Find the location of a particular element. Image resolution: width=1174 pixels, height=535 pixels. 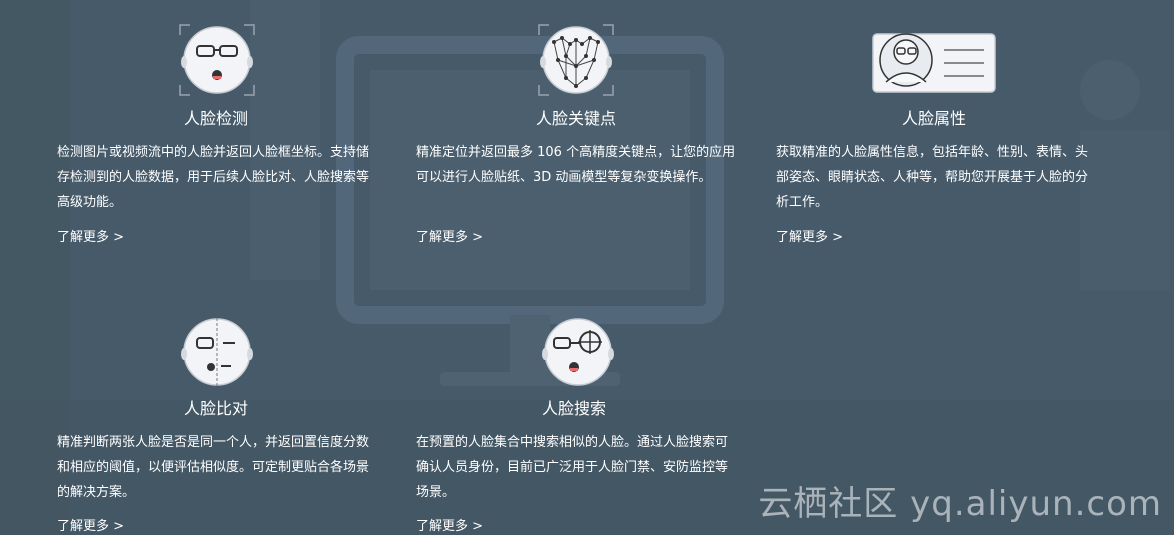

face-compare-icon is located at coordinates (217, 357).